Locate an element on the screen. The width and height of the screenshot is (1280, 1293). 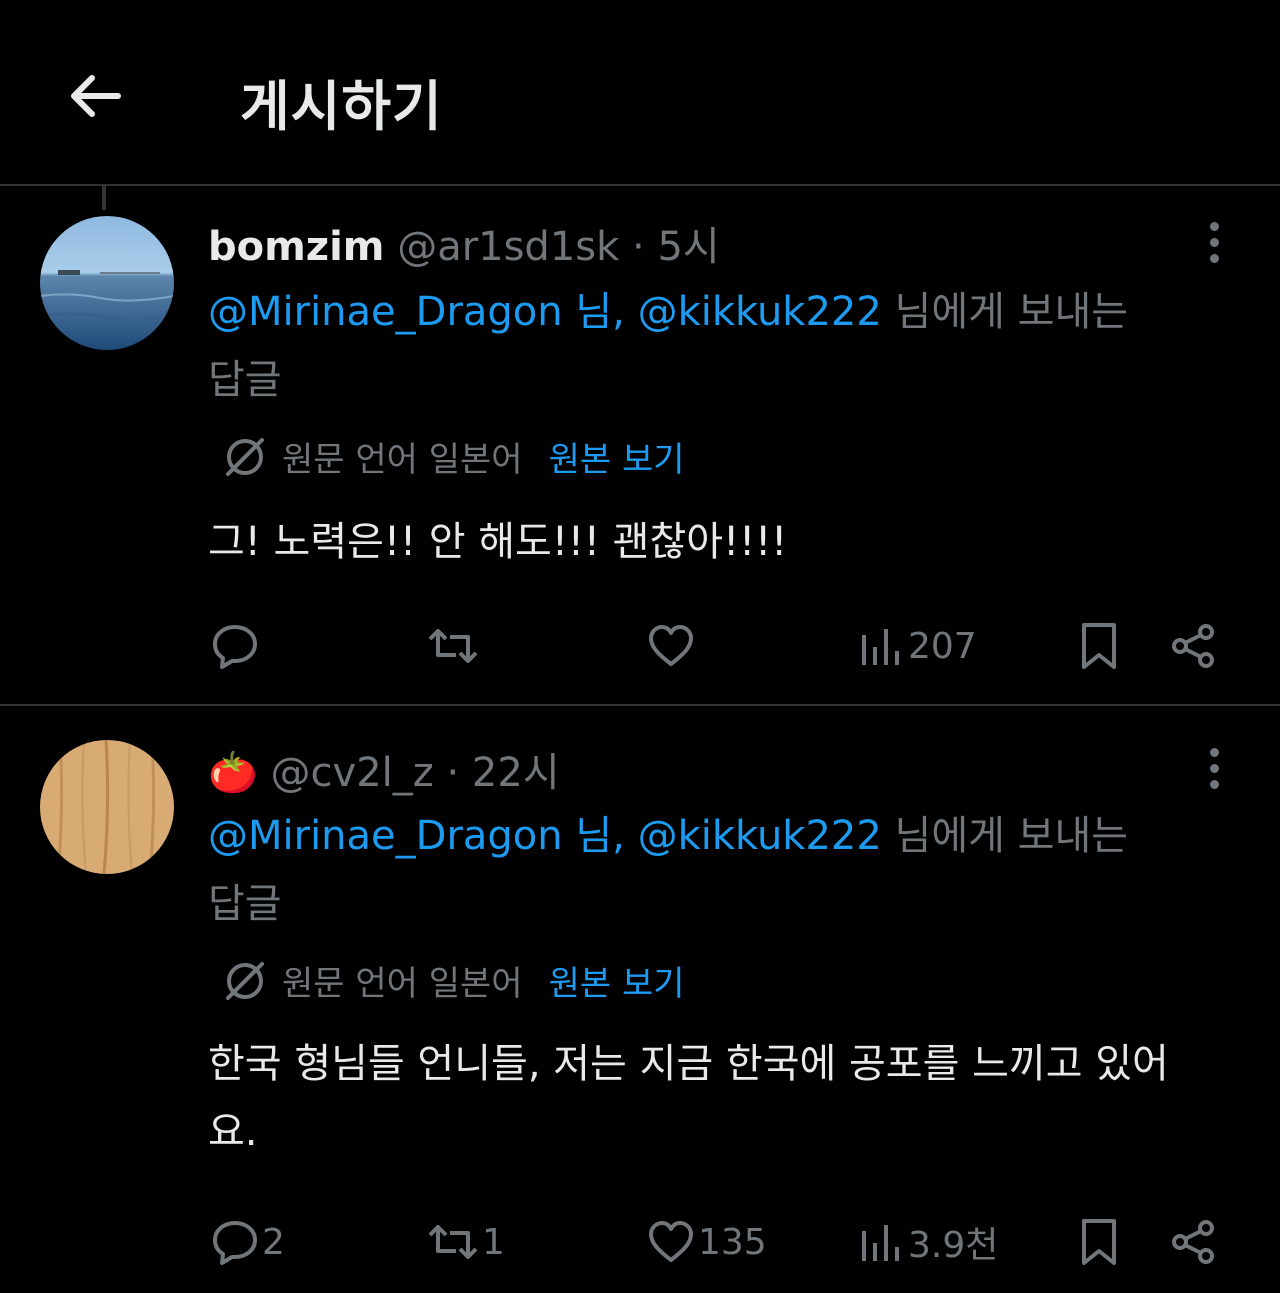
display-name: 🍅 is located at coordinates (233, 773).